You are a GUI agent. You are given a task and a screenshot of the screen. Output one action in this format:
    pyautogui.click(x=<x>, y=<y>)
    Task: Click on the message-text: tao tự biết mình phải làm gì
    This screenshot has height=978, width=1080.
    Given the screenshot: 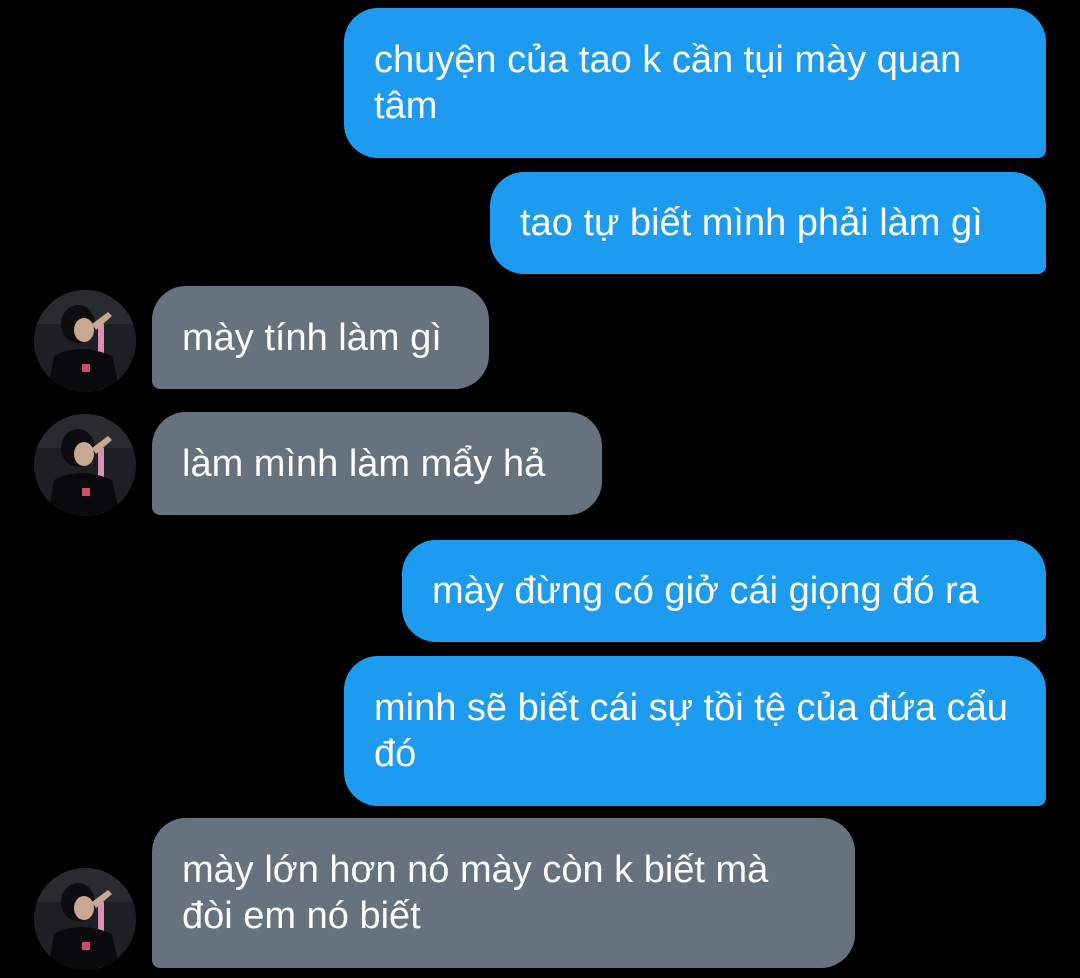 What is the action you would take?
    pyautogui.click(x=751, y=223)
    